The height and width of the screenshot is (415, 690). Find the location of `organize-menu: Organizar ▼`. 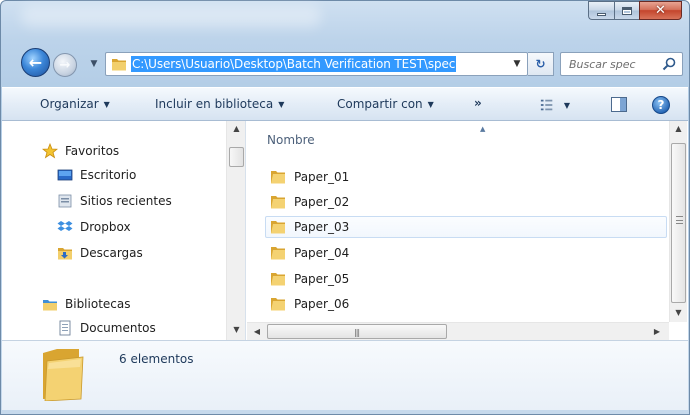

organize-menu: Organizar ▼ is located at coordinates (75, 104).